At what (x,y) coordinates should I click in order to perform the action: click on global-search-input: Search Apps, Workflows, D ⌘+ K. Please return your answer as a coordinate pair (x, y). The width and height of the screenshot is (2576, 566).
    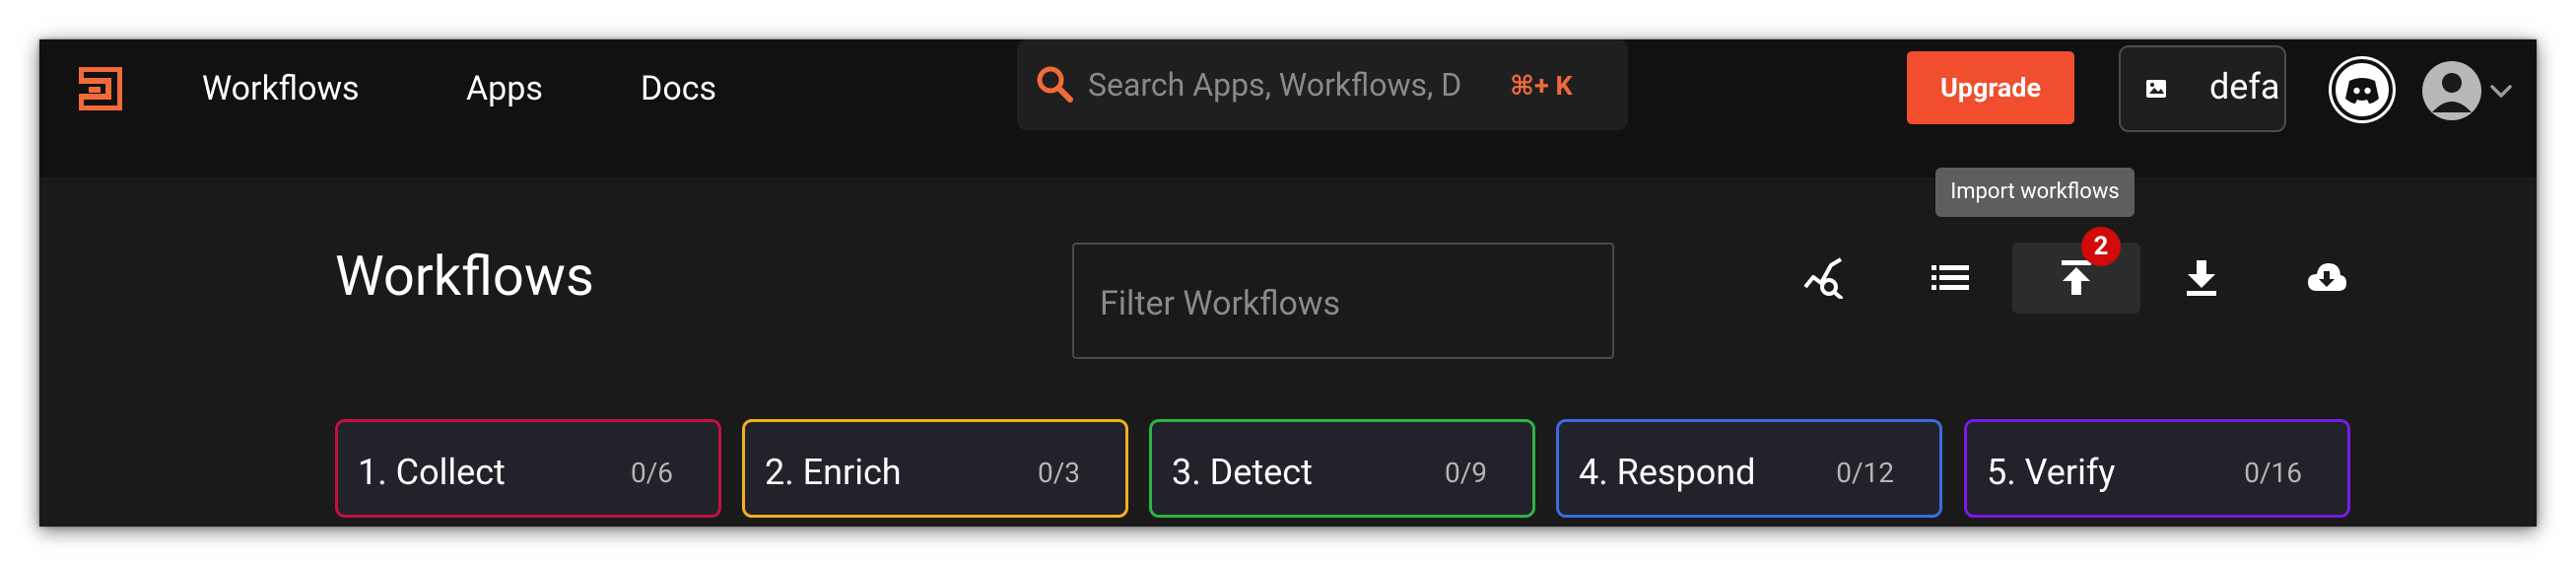
    Looking at the image, I should click on (1322, 85).